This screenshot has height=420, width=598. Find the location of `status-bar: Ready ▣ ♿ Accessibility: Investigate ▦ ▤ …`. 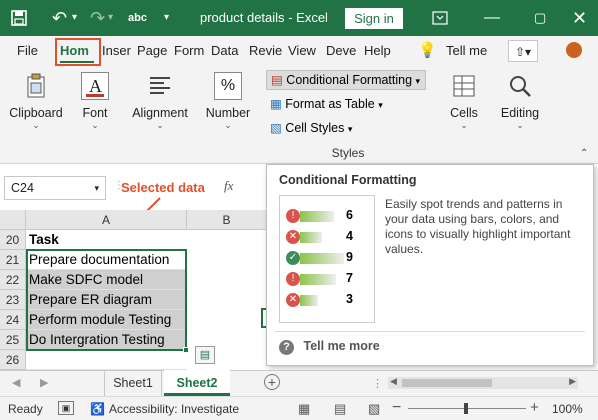

status-bar: Ready ▣ ♿ Accessibility: Investigate ▦ ▤ … is located at coordinates (299, 408).